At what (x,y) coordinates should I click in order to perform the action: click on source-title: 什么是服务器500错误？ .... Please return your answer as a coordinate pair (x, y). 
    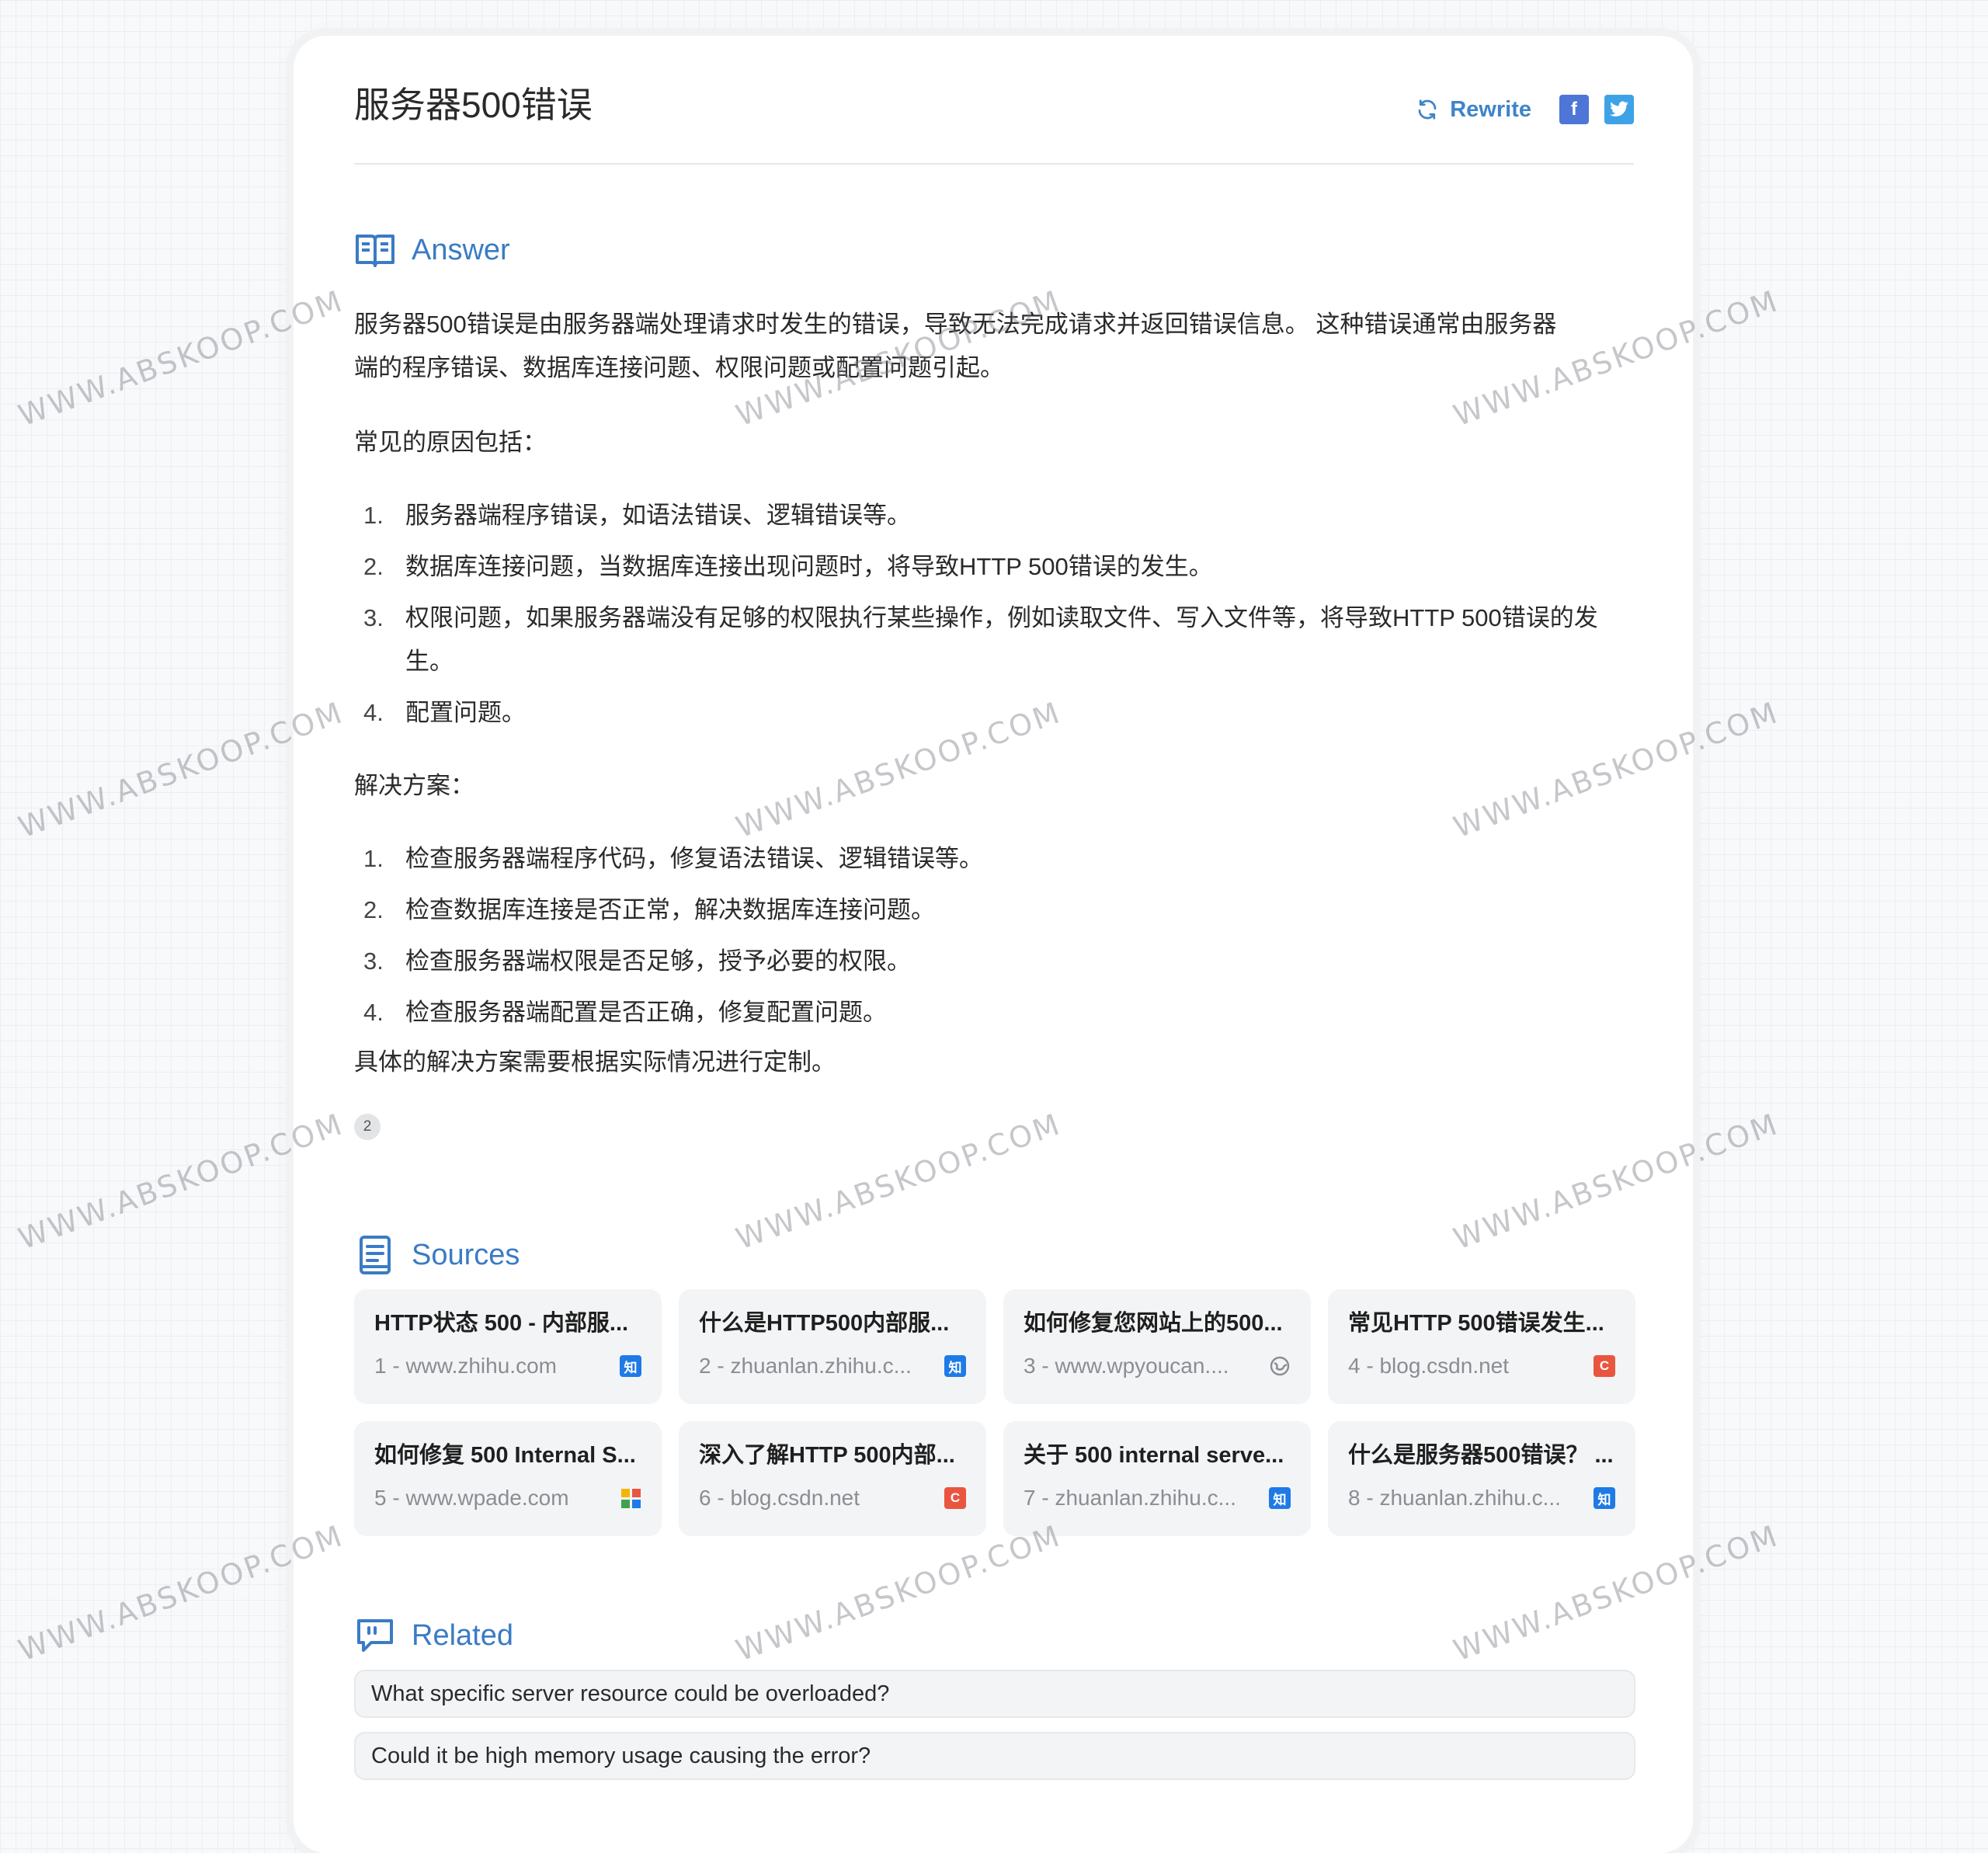
    Looking at the image, I should click on (1481, 1455).